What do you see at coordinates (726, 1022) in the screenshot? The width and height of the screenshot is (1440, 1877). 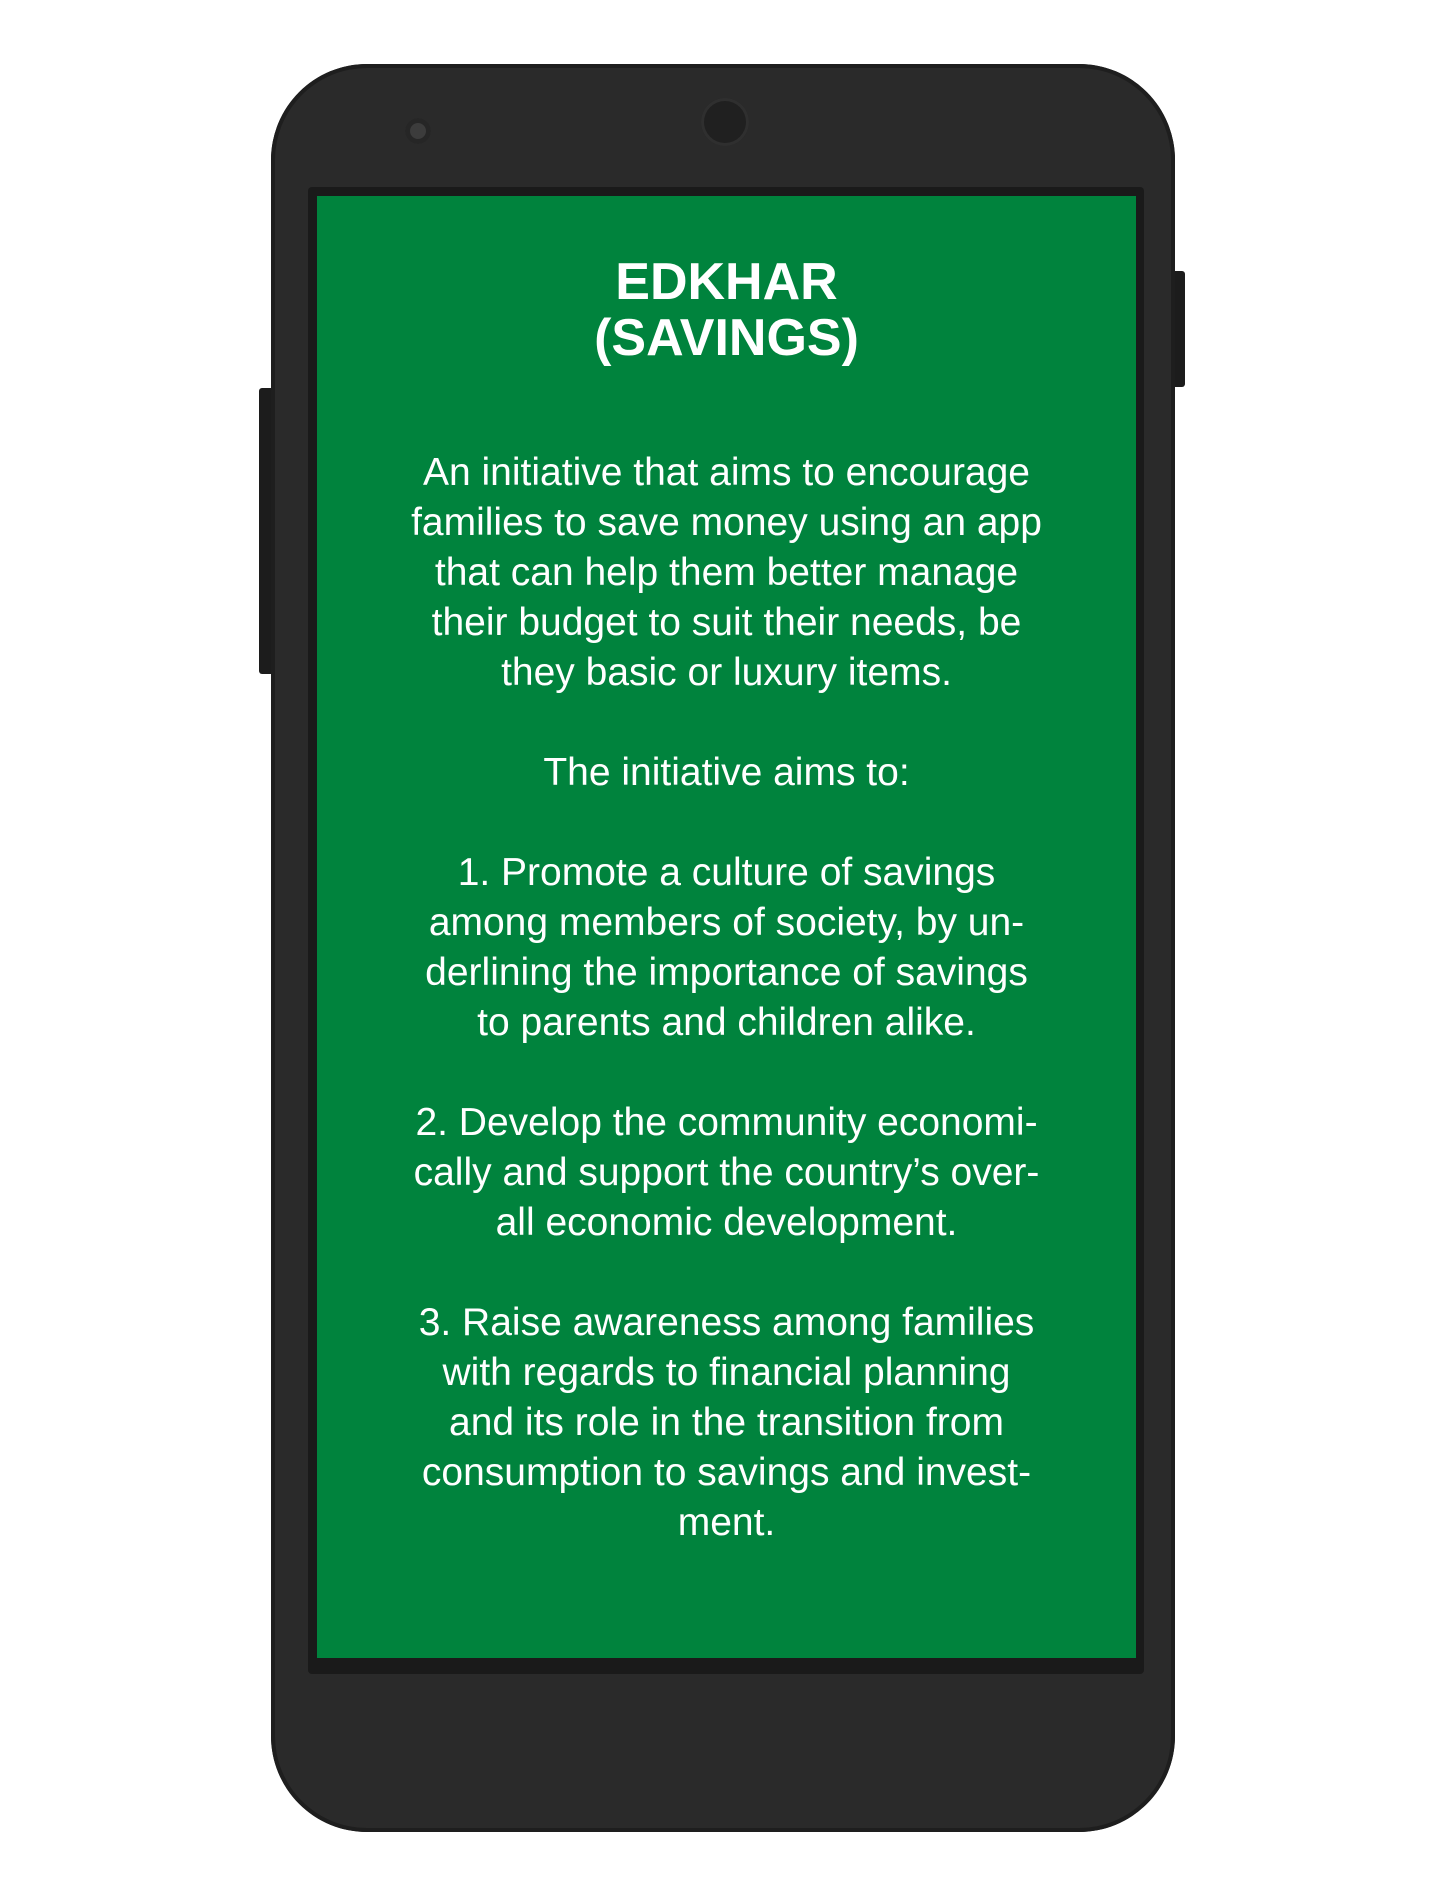 I see `aim-1-line: to parents and children alike.` at bounding box center [726, 1022].